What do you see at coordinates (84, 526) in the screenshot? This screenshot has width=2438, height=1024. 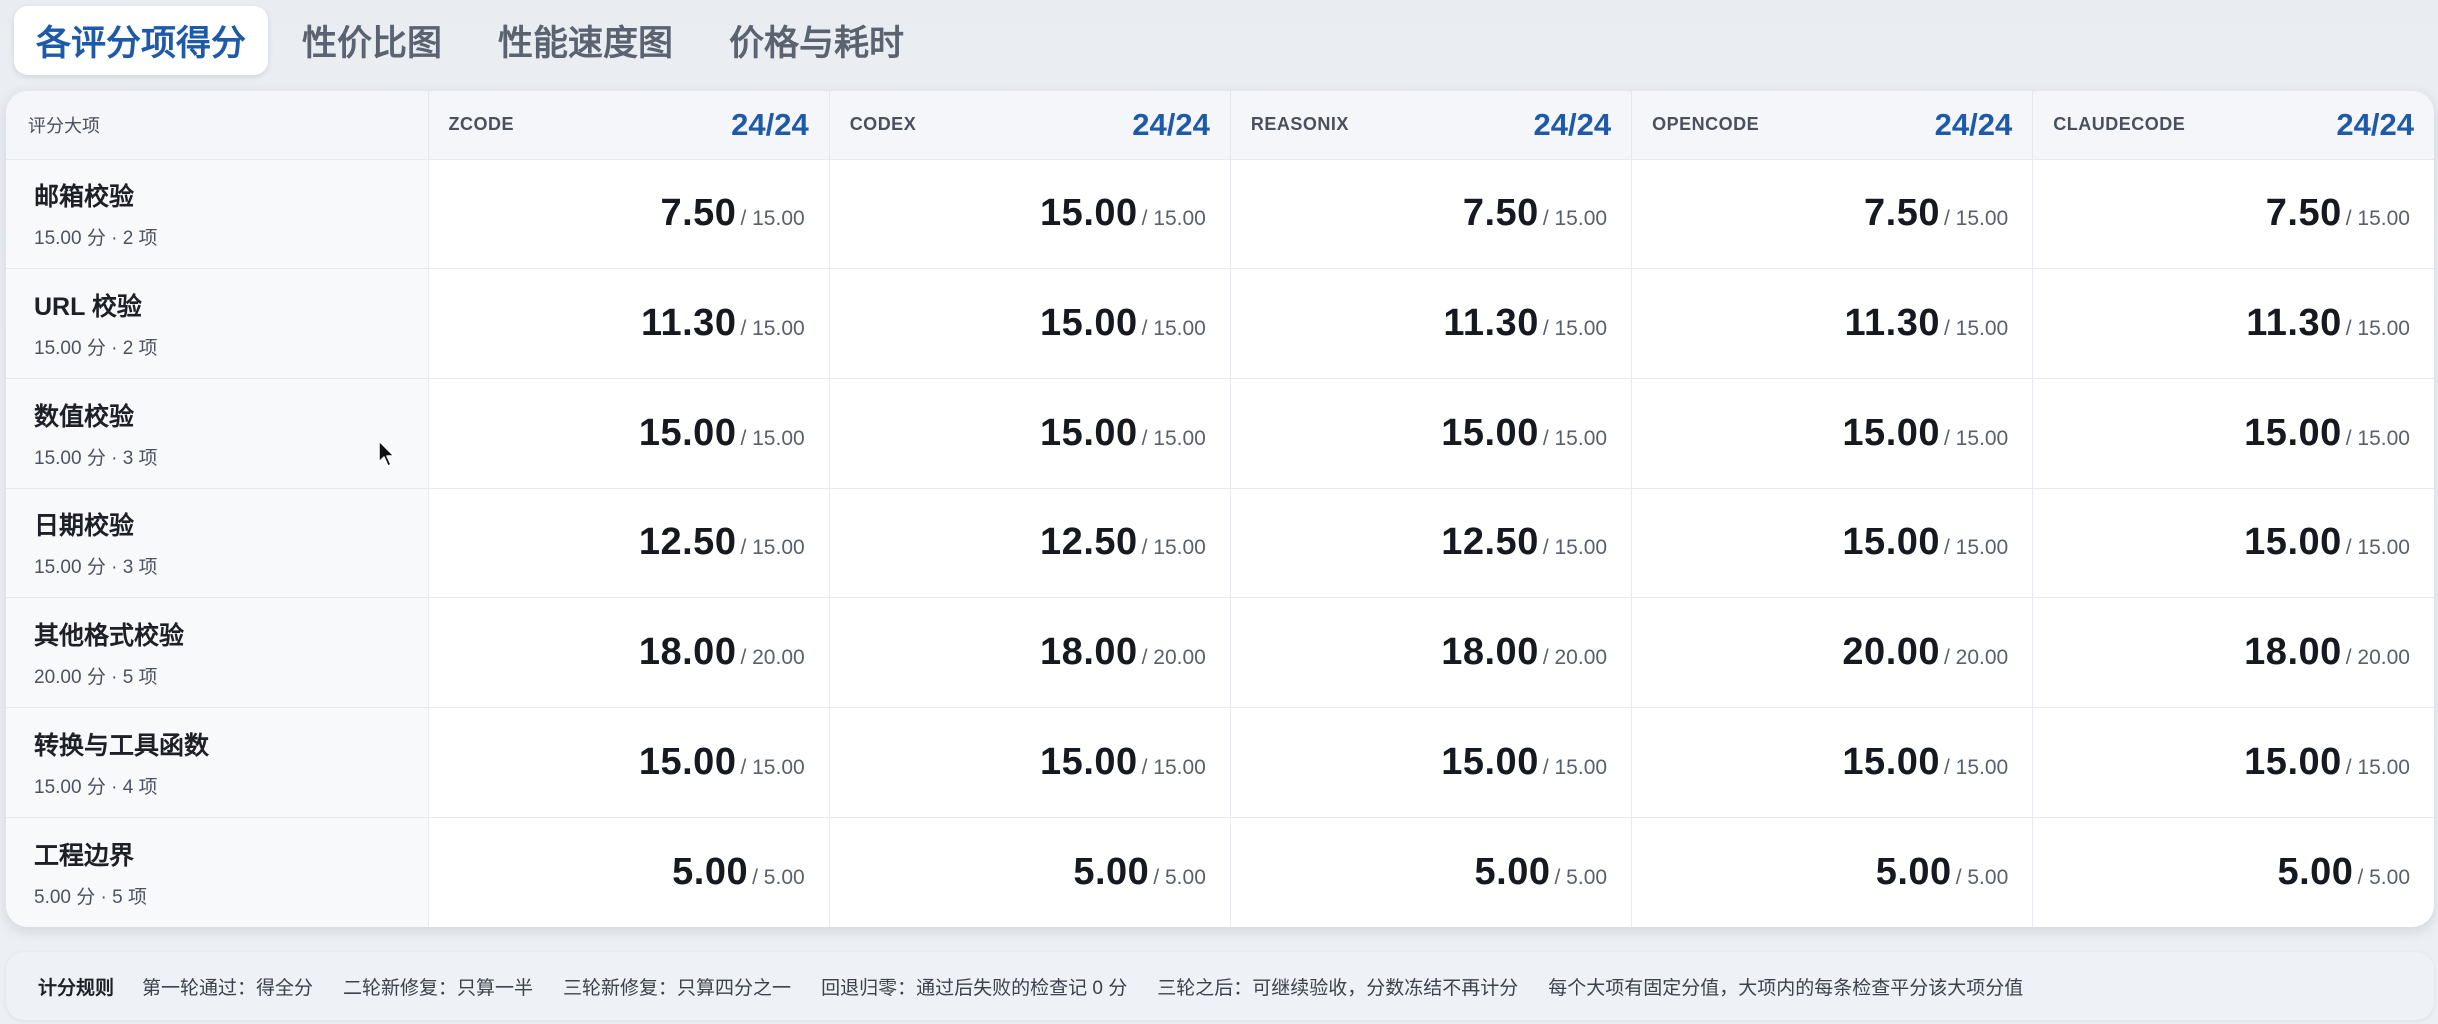 I see `category-name: 日期校验` at bounding box center [84, 526].